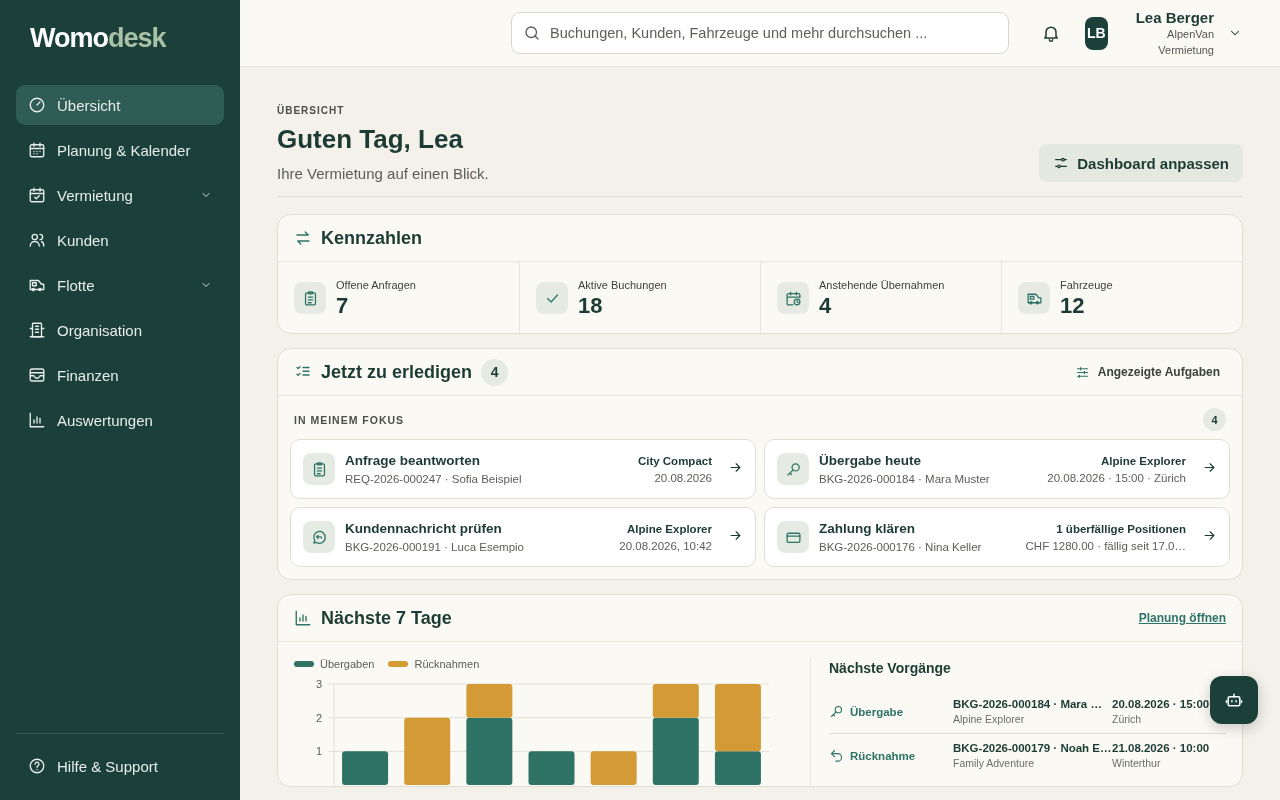 The height and width of the screenshot is (800, 1280). What do you see at coordinates (120, 766) in the screenshot?
I see `help-link: Hilfe & Support` at bounding box center [120, 766].